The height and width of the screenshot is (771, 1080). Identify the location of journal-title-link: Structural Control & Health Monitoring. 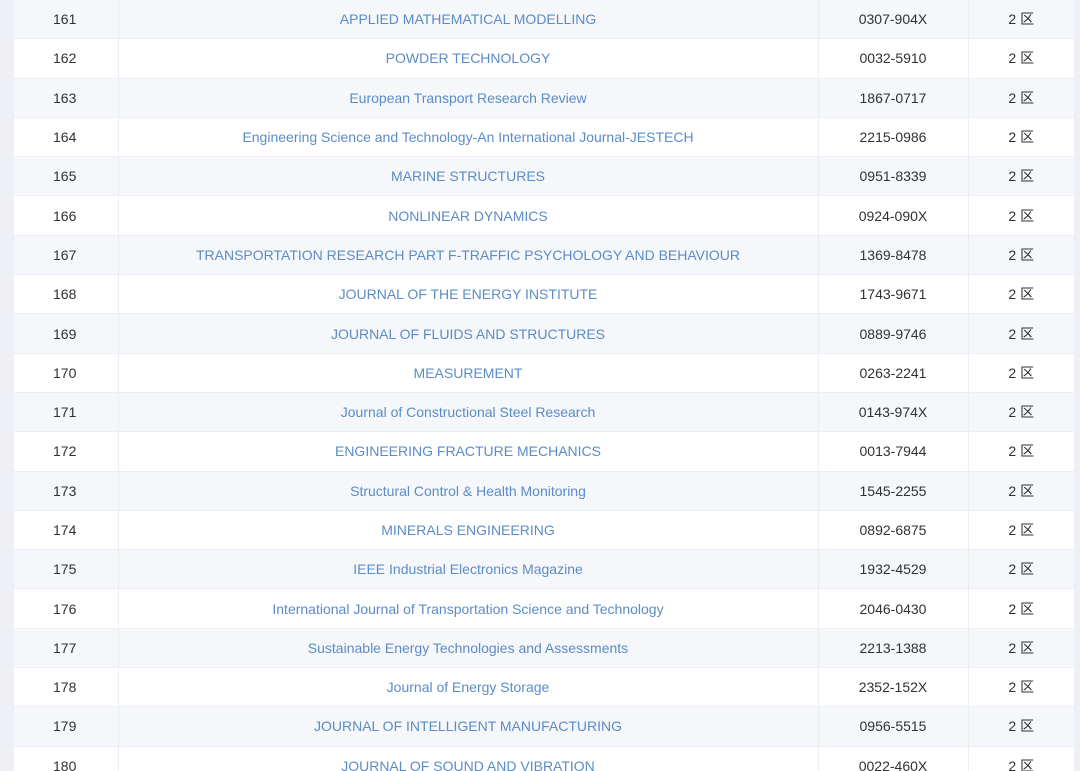
(468, 491).